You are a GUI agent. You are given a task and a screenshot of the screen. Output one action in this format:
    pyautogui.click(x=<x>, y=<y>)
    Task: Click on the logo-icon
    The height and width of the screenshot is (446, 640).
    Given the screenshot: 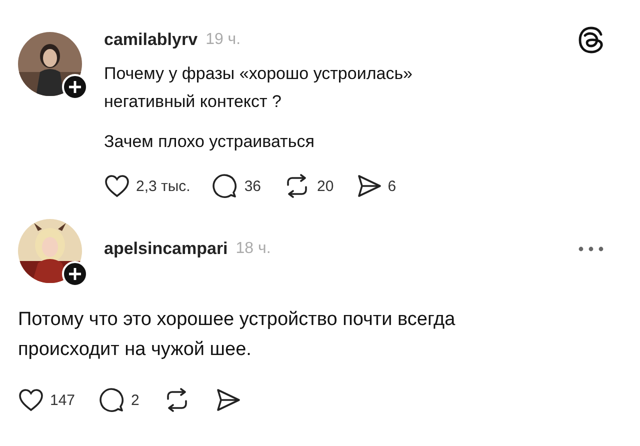 What is the action you would take?
    pyautogui.click(x=591, y=40)
    